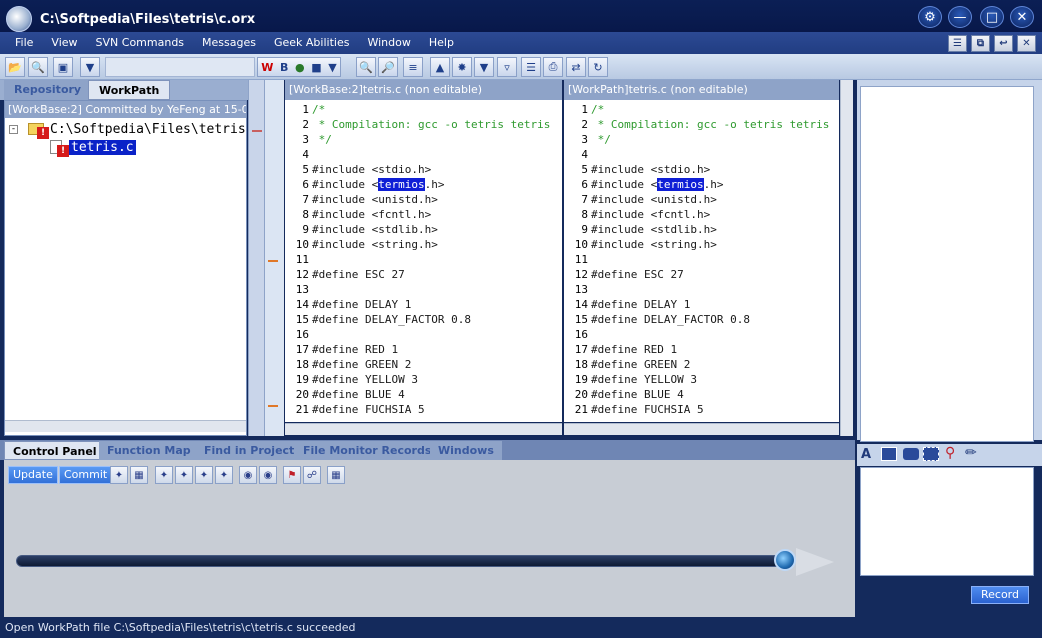 This screenshot has height=638, width=1042. What do you see at coordinates (256, 258) in the screenshot?
I see `diff-overview-gutter` at bounding box center [256, 258].